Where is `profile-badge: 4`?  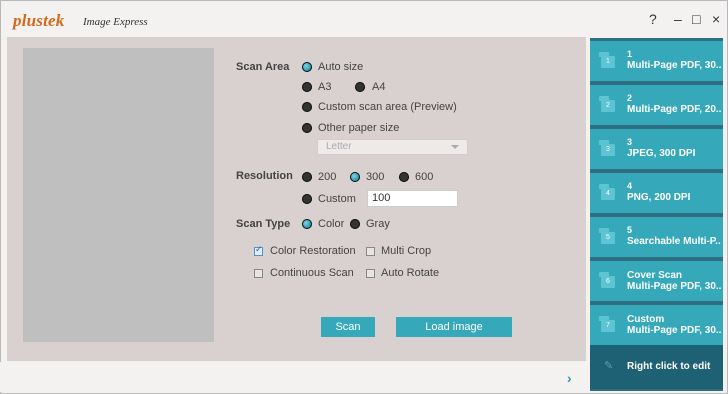 profile-badge: 4 is located at coordinates (608, 194).